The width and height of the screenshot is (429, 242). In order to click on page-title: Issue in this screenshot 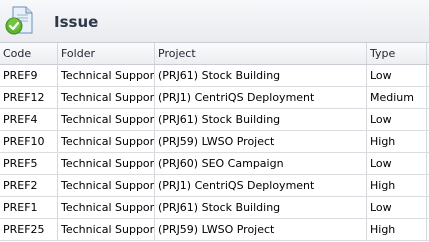, I will do `click(76, 22)`.